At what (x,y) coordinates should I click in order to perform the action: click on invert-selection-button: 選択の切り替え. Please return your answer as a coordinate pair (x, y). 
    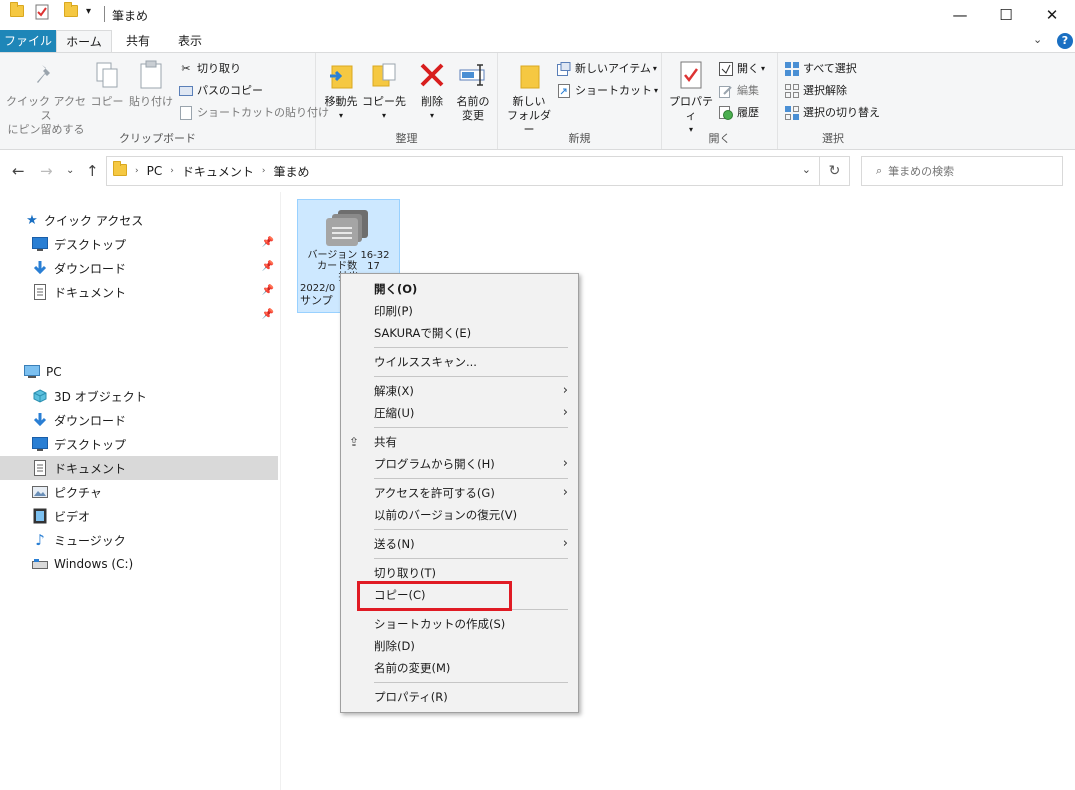
    Looking at the image, I should click on (832, 113).